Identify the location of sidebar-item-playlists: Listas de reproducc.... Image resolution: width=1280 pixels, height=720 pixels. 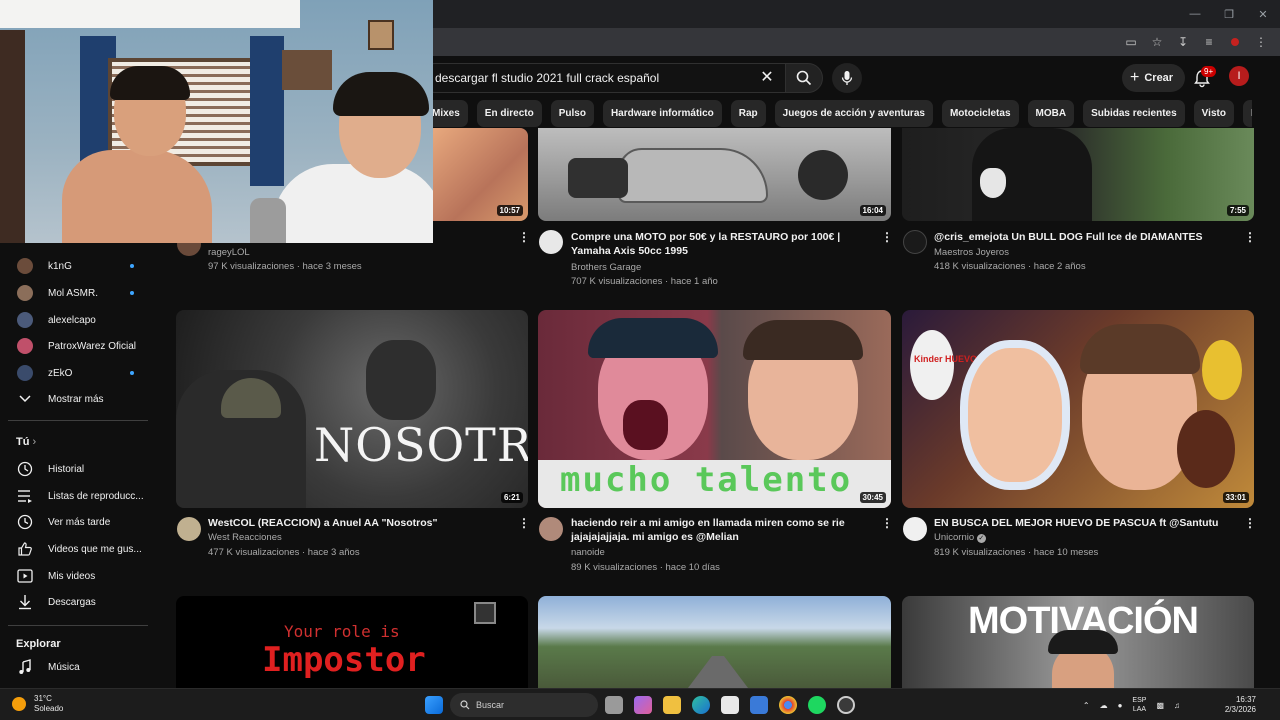
(78, 496).